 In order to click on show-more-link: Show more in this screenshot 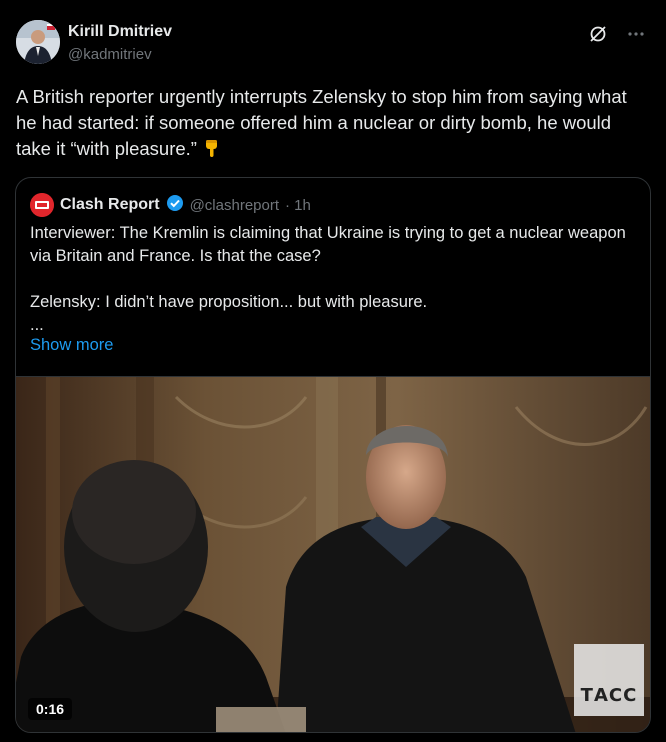, I will do `click(71, 345)`.